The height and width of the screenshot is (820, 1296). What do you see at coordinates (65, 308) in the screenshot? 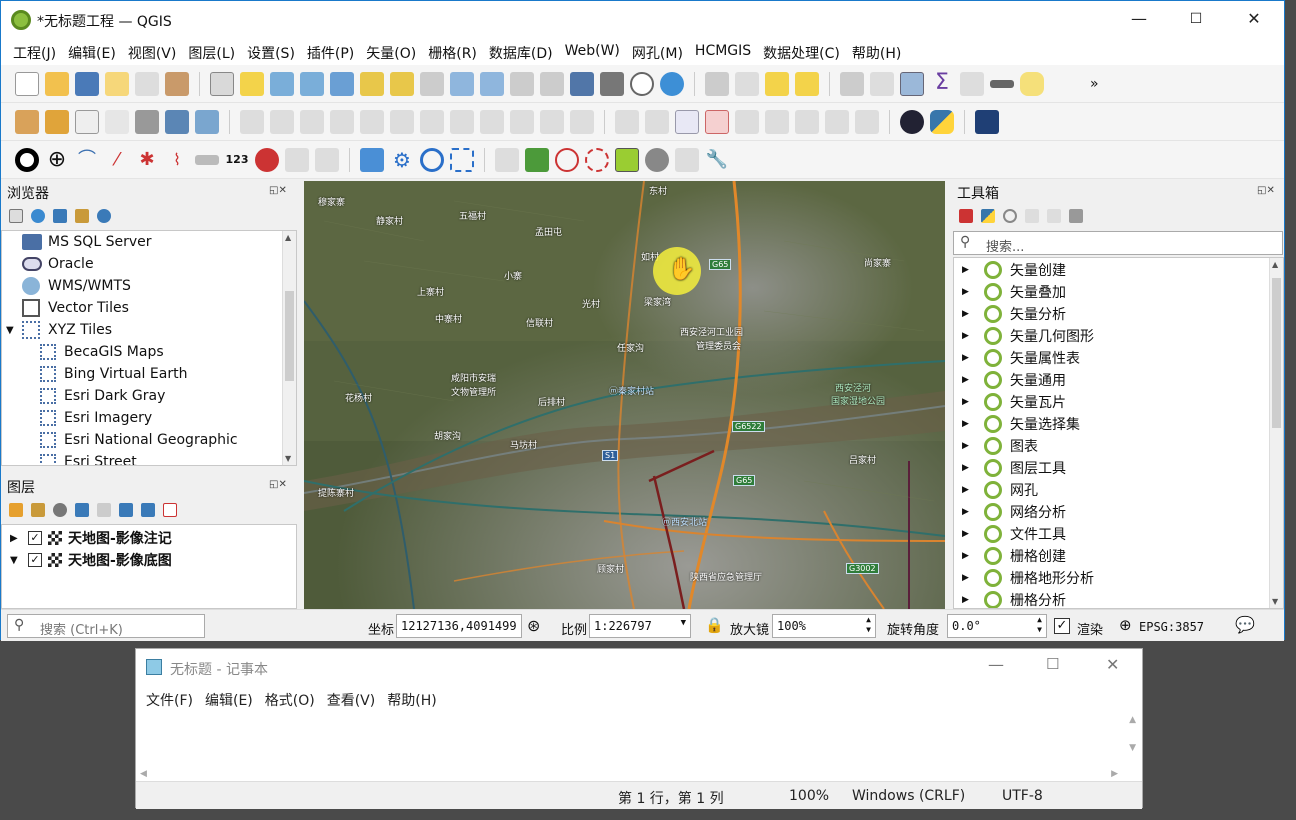
I see `browser-item-vector-tiles: Vector Tiles` at bounding box center [65, 308].